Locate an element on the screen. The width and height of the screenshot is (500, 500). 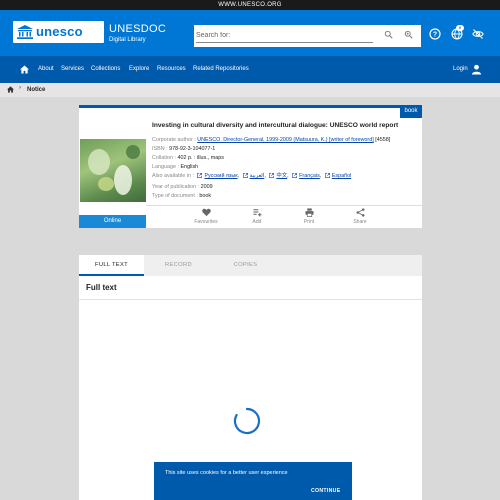
visibility-off-icon is located at coordinates (478, 34).